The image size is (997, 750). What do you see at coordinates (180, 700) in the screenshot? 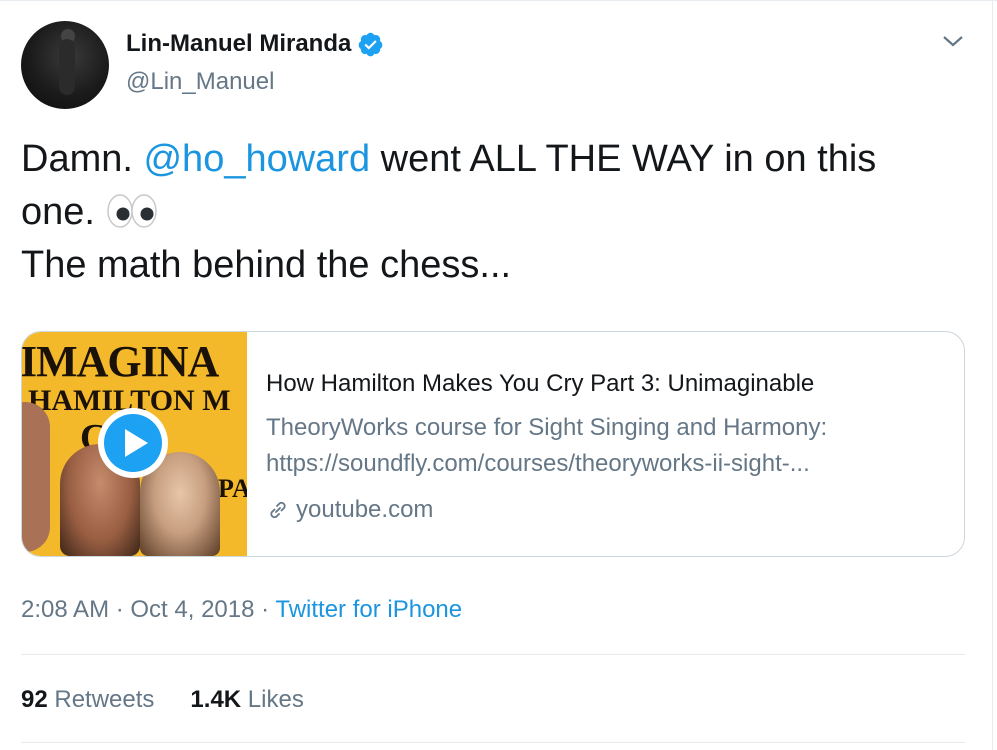
I see `tweet-stats: 92 Retweets 1.4K Likes` at bounding box center [180, 700].